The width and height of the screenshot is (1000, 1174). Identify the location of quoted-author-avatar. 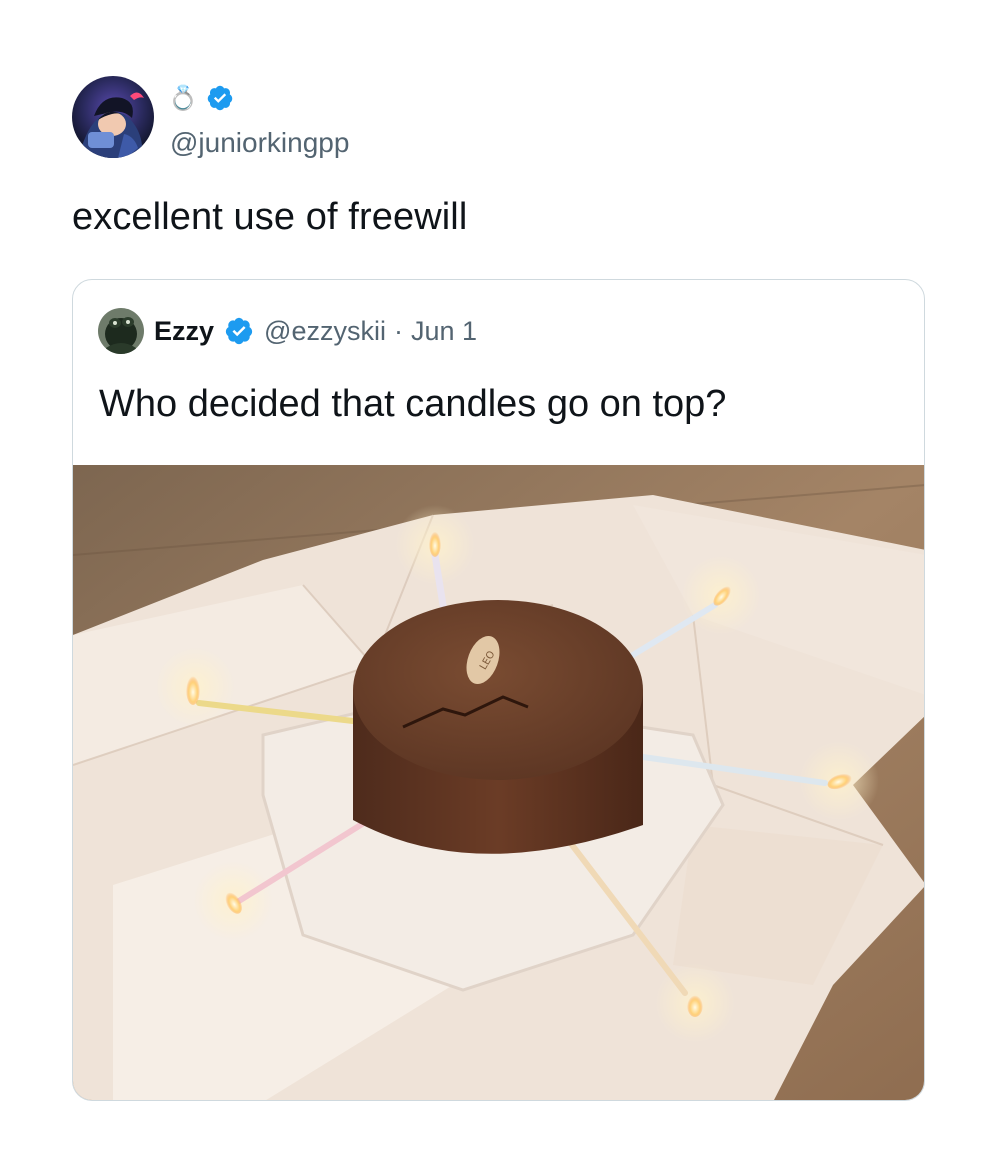
(121, 331).